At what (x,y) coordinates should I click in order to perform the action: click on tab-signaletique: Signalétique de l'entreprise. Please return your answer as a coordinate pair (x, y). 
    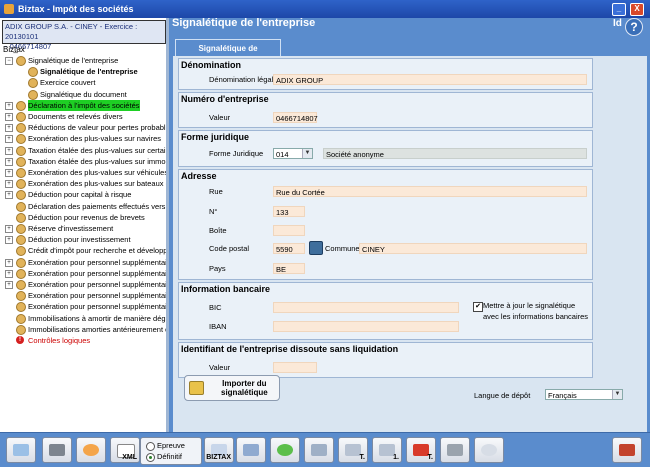
    Looking at the image, I should click on (228, 54).